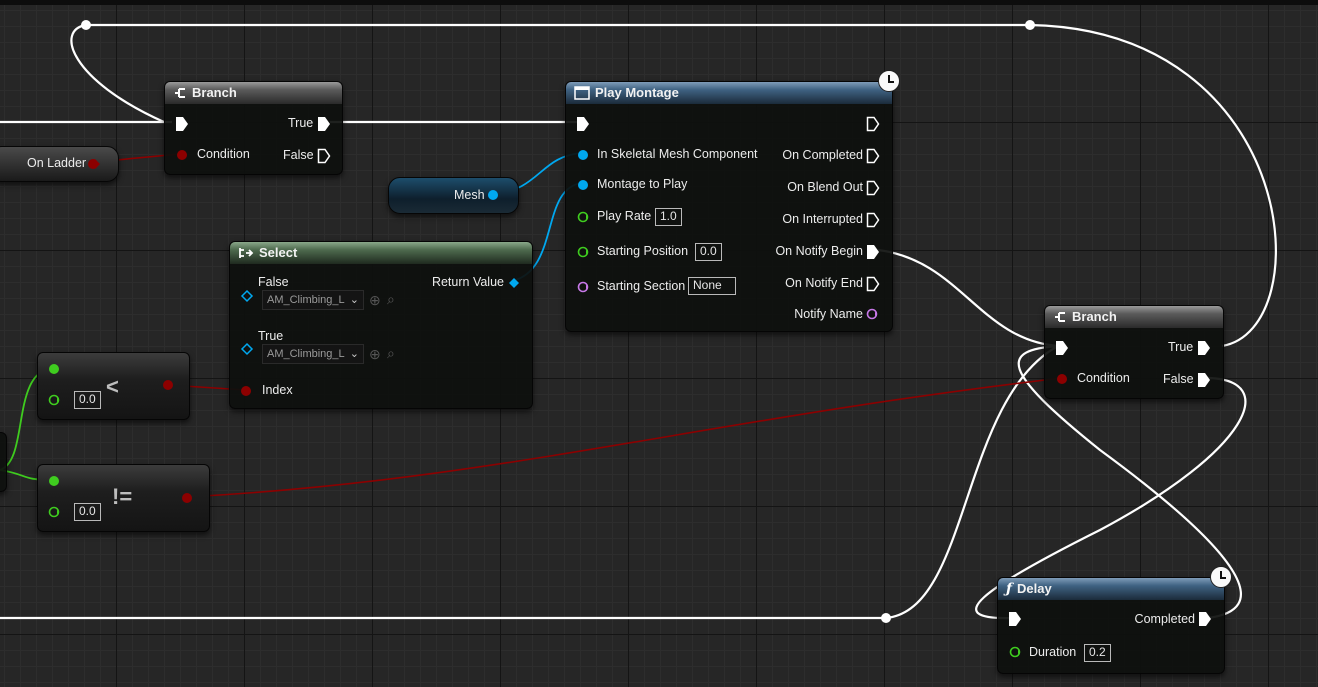 The width and height of the screenshot is (1318, 687). What do you see at coordinates (1097, 653) in the screenshot?
I see `delay-duration-input: 0.2` at bounding box center [1097, 653].